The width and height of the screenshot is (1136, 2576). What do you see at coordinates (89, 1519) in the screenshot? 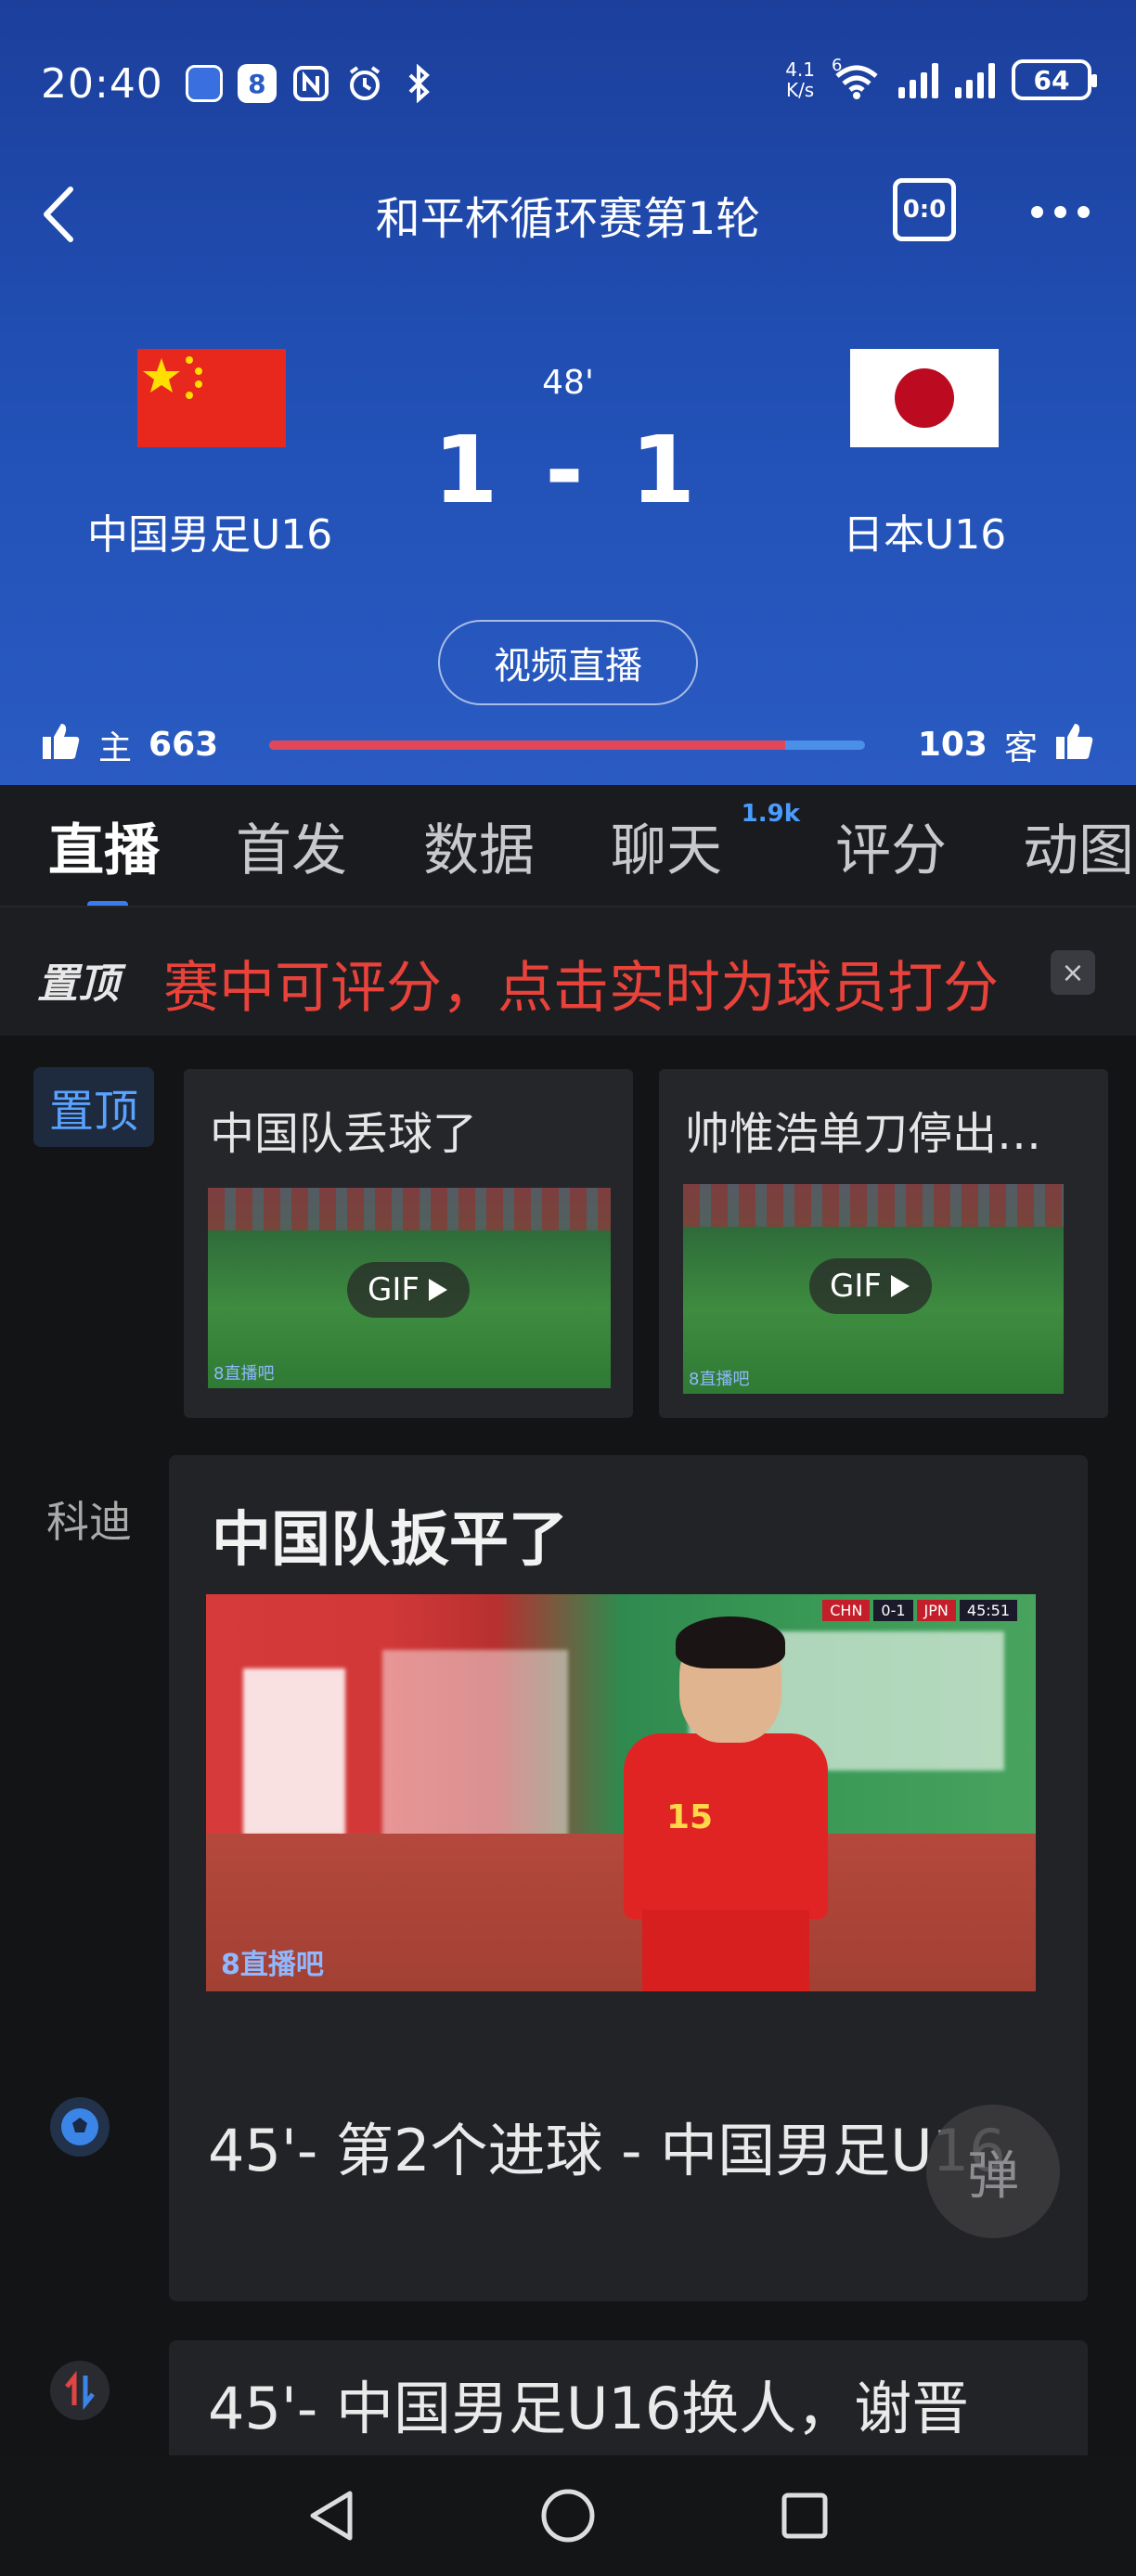
I see `post-author: 科迪` at bounding box center [89, 1519].